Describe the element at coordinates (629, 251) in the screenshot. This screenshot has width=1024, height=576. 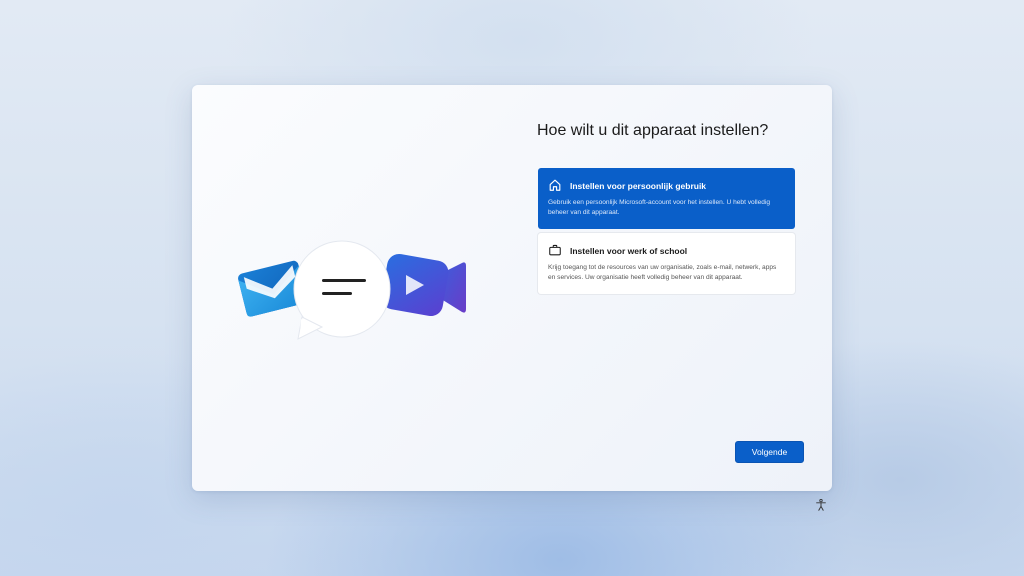
I see `option-title: Instellen voor werk of school` at that location.